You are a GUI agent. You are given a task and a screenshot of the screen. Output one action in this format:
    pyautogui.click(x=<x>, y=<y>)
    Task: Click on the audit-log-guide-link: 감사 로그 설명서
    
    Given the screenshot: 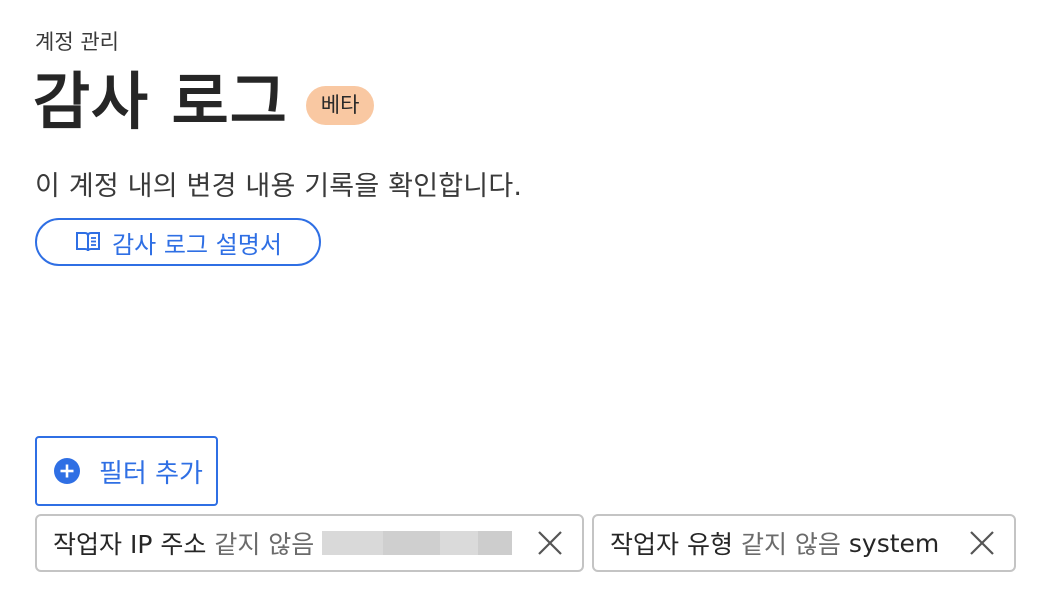 What is the action you would take?
    pyautogui.click(x=178, y=242)
    